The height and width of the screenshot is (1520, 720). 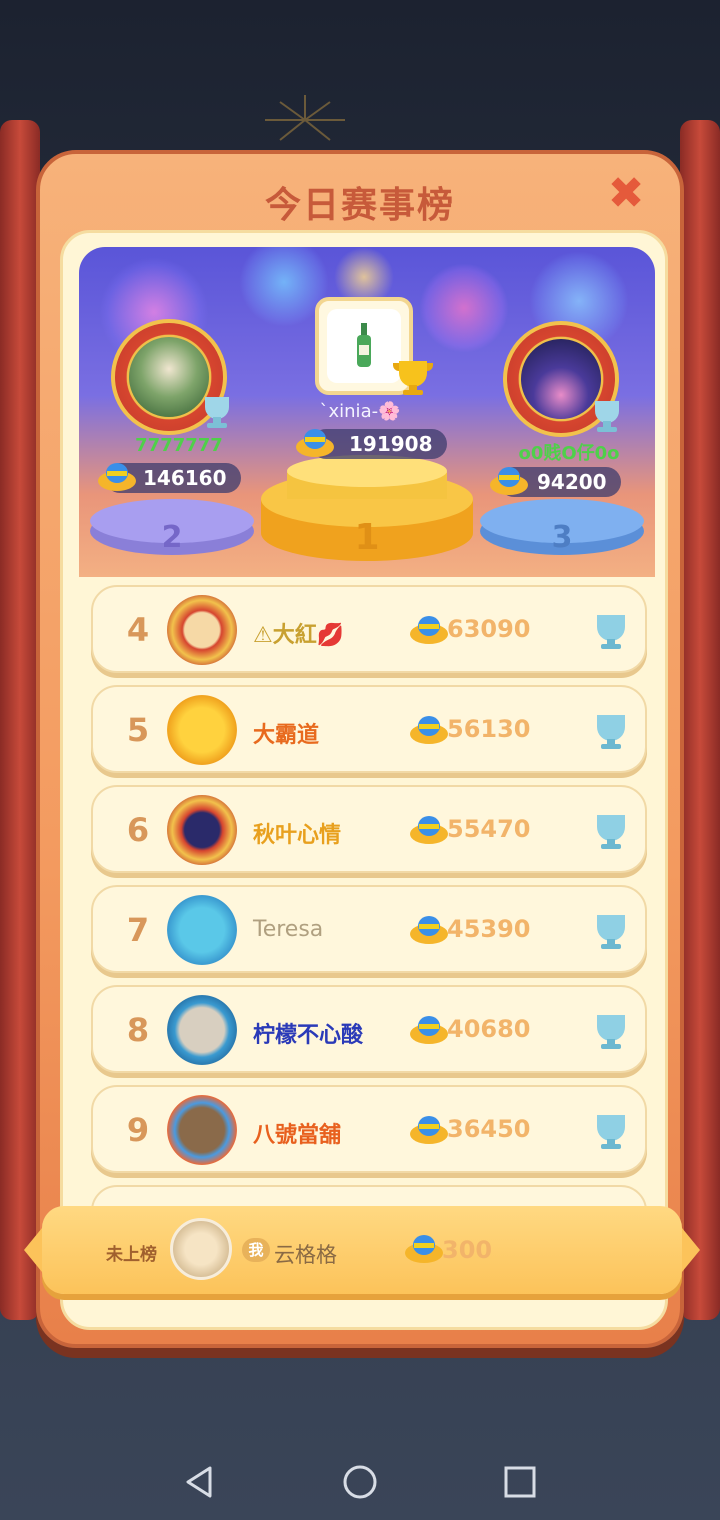 I want to click on player-name: Teresa, so click(x=288, y=929).